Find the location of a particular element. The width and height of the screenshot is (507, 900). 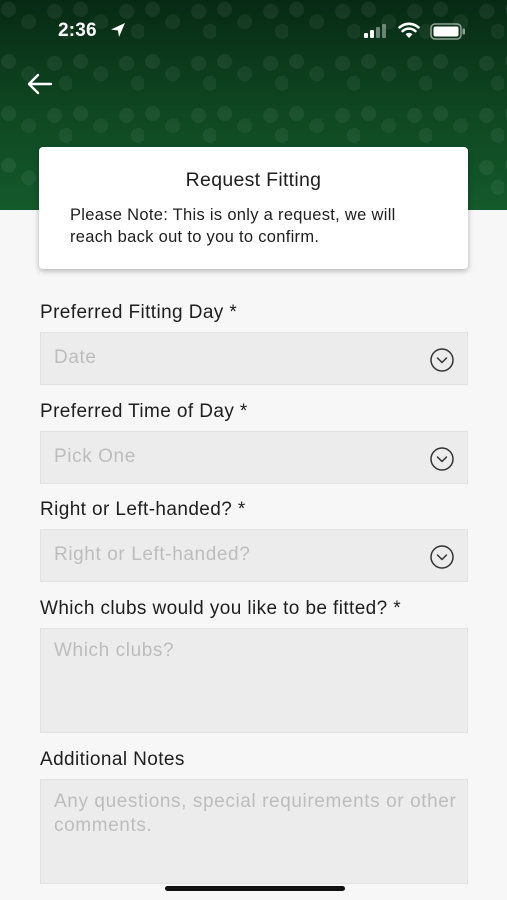

home-indicator is located at coordinates (255, 888).